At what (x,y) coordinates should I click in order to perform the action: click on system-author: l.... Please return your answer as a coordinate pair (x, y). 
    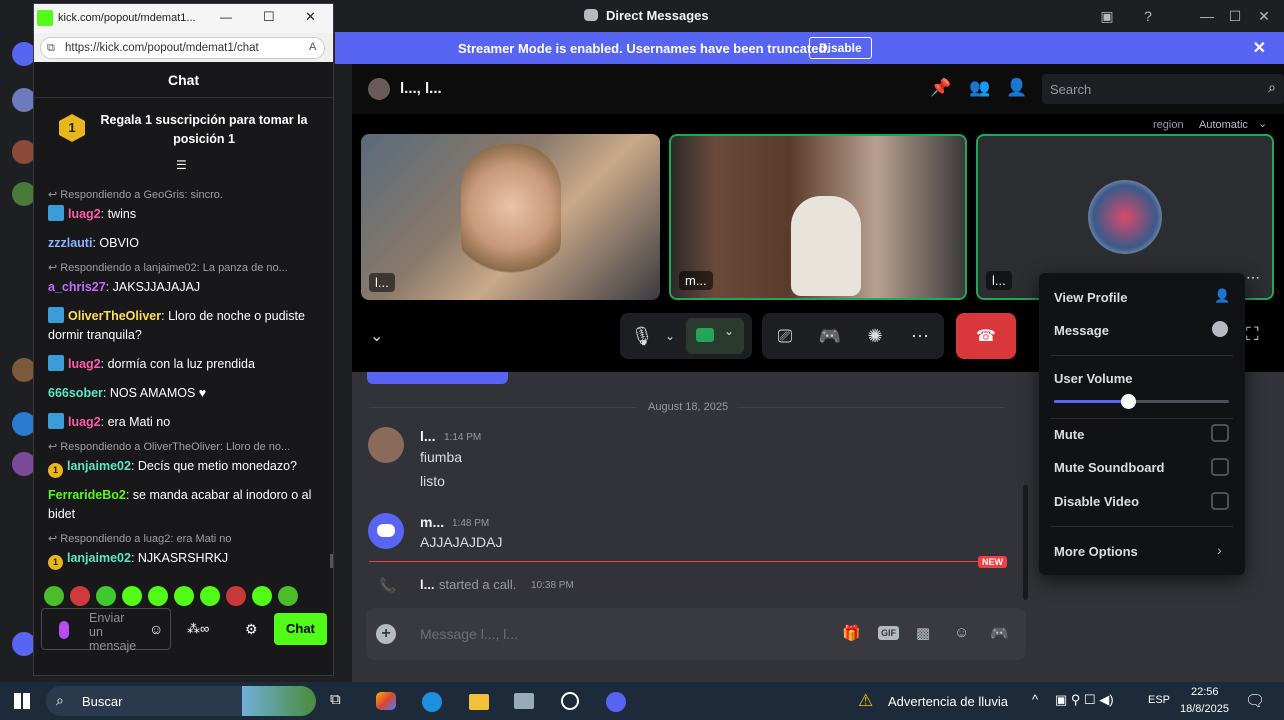
    Looking at the image, I should click on (427, 584).